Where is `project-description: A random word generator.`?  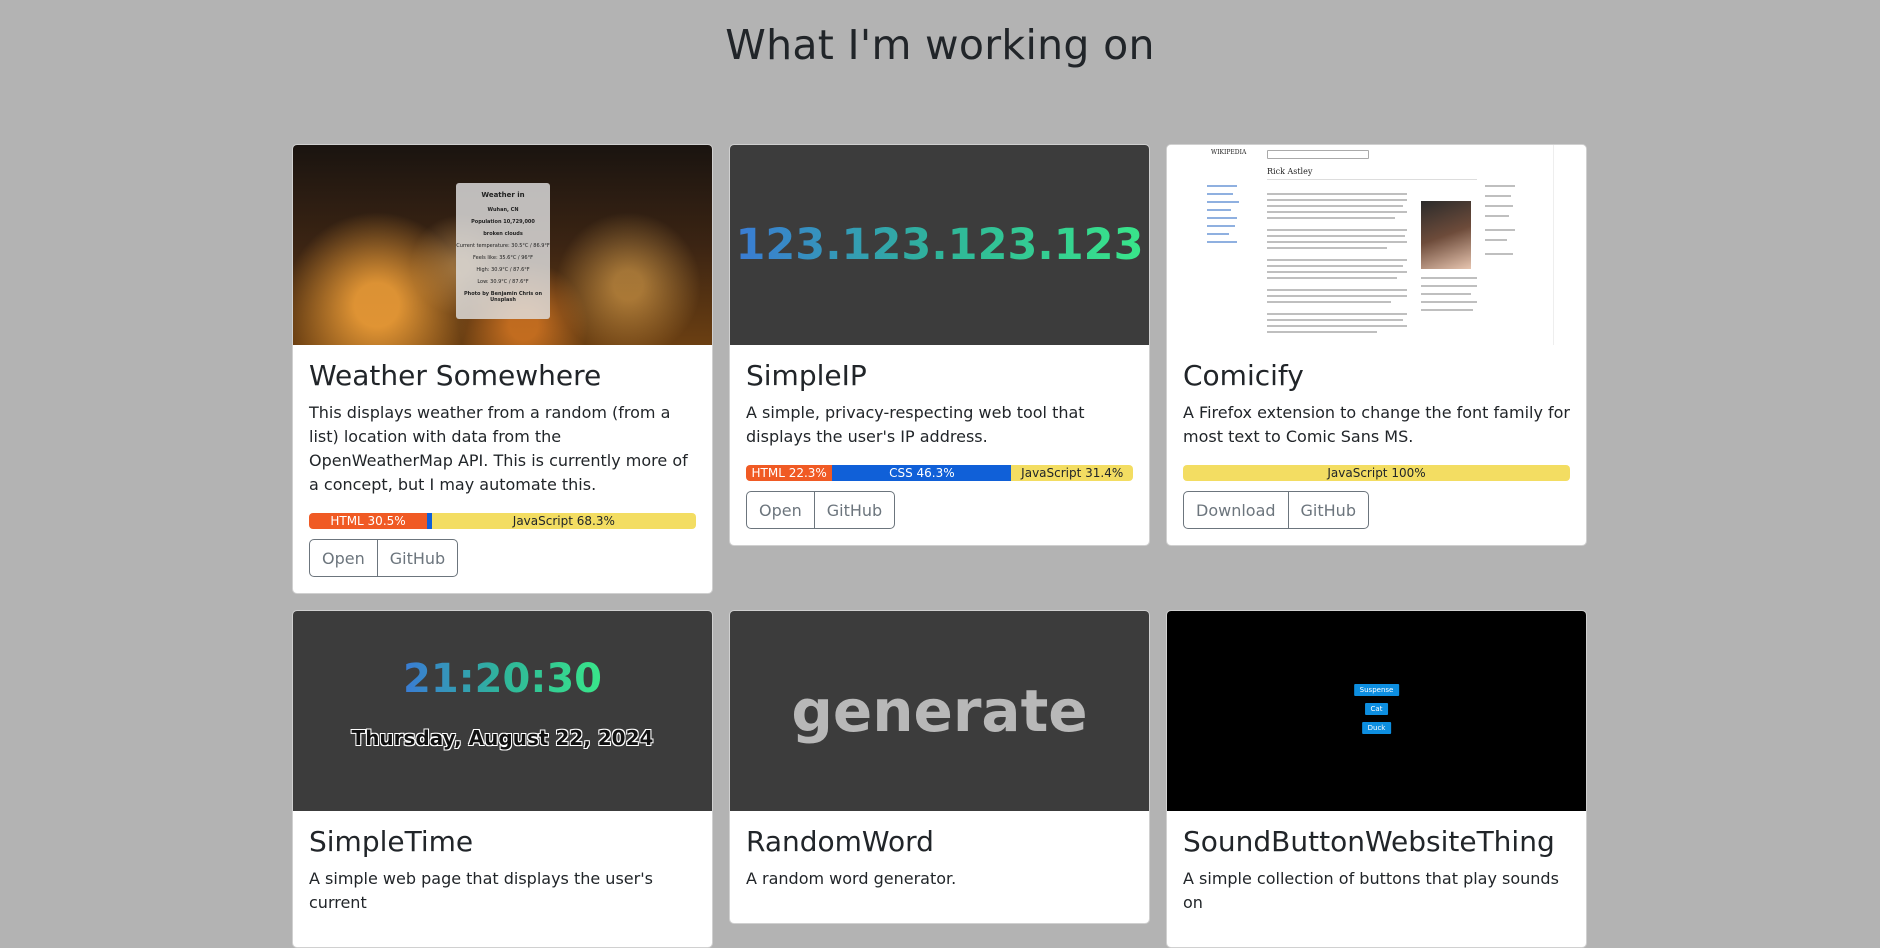 project-description: A random word generator. is located at coordinates (851, 878).